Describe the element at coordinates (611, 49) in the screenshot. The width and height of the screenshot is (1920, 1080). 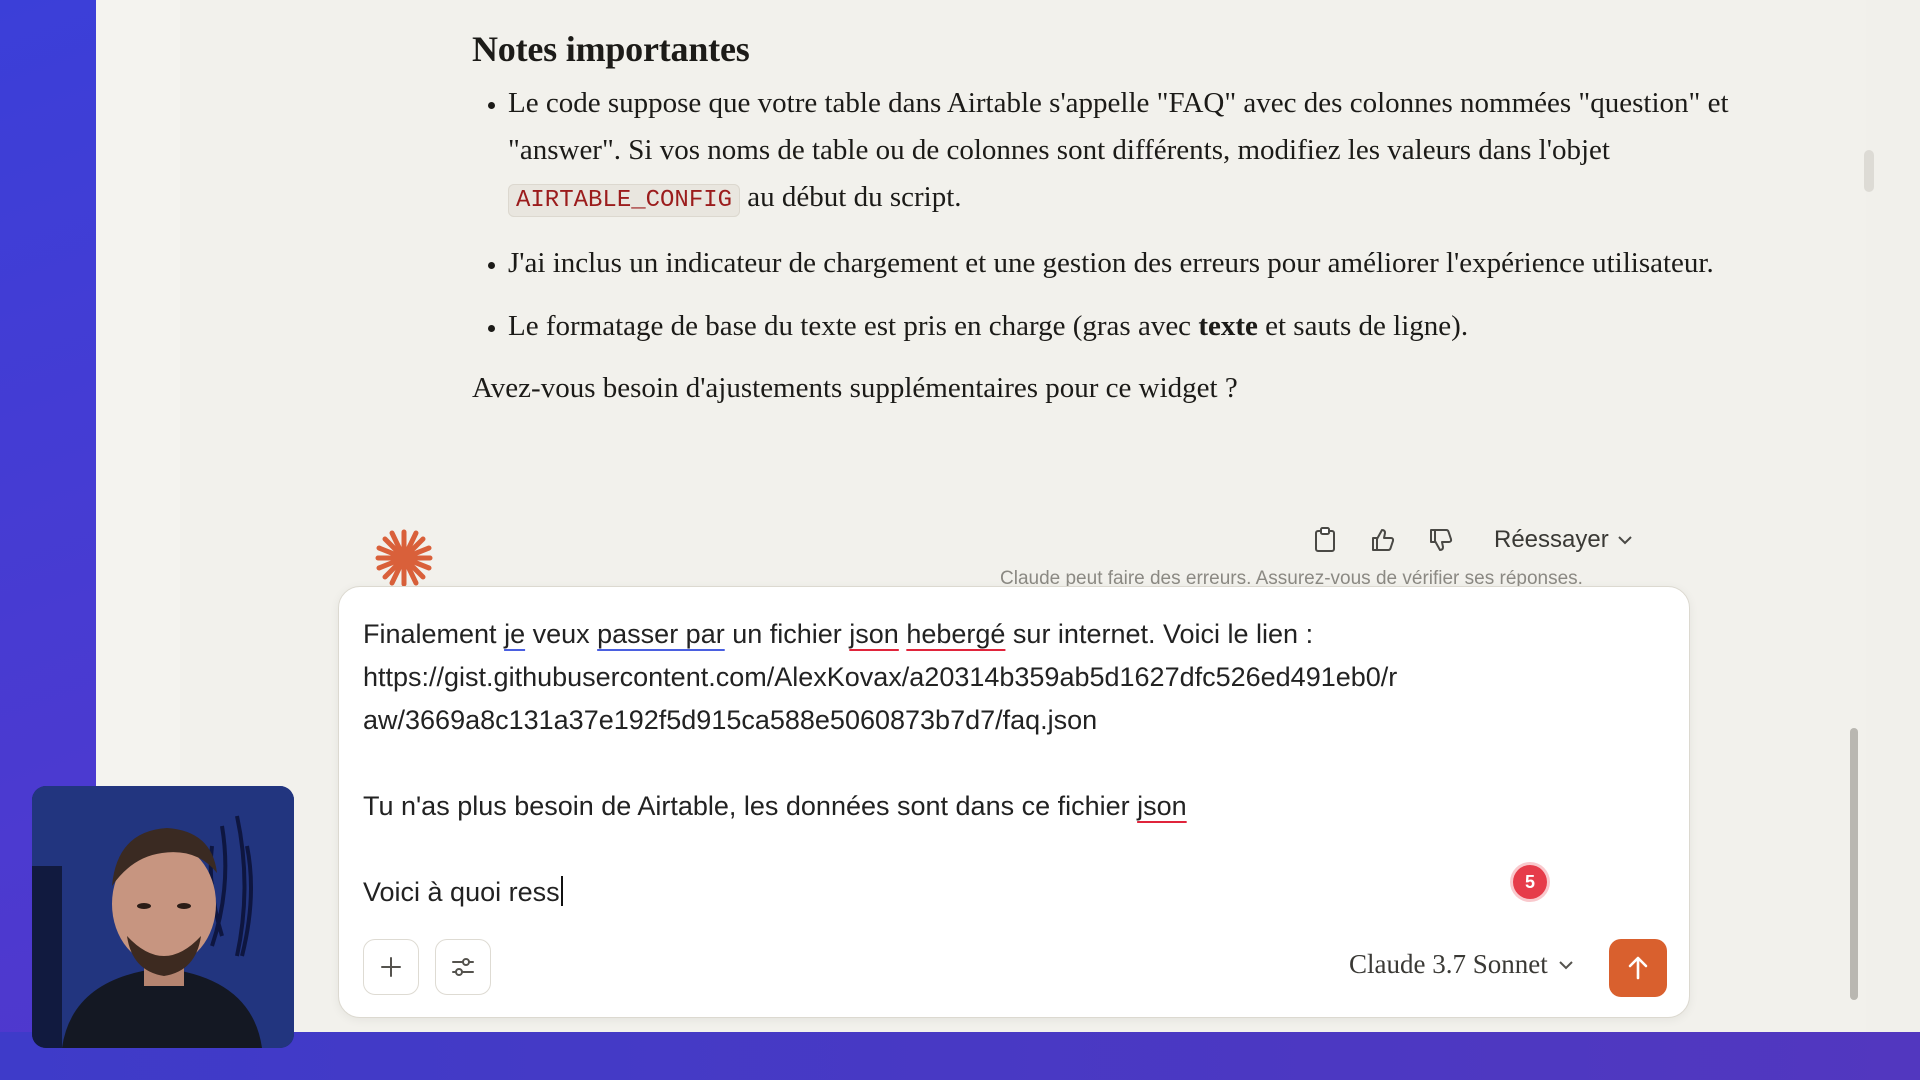
I see `section-heading: Notes importantes` at that location.